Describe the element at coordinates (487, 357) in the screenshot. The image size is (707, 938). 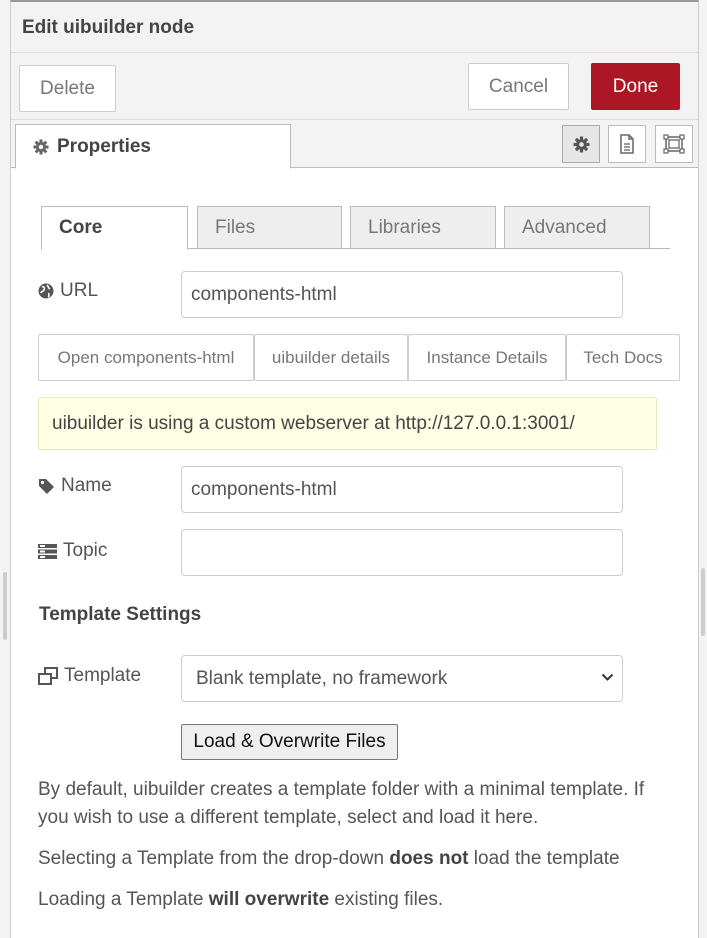
I see `instance-details-button: Instance Details` at that location.